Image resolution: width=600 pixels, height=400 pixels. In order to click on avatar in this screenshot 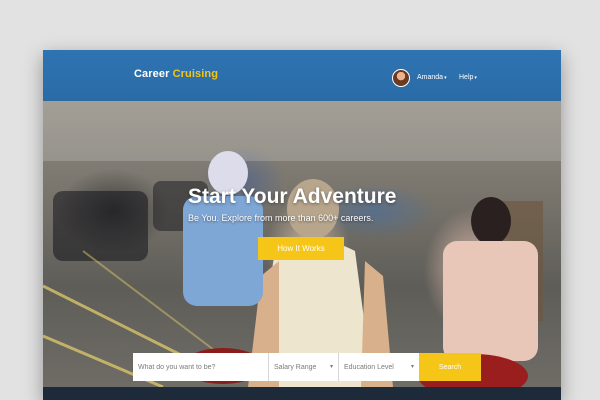, I will do `click(401, 78)`.